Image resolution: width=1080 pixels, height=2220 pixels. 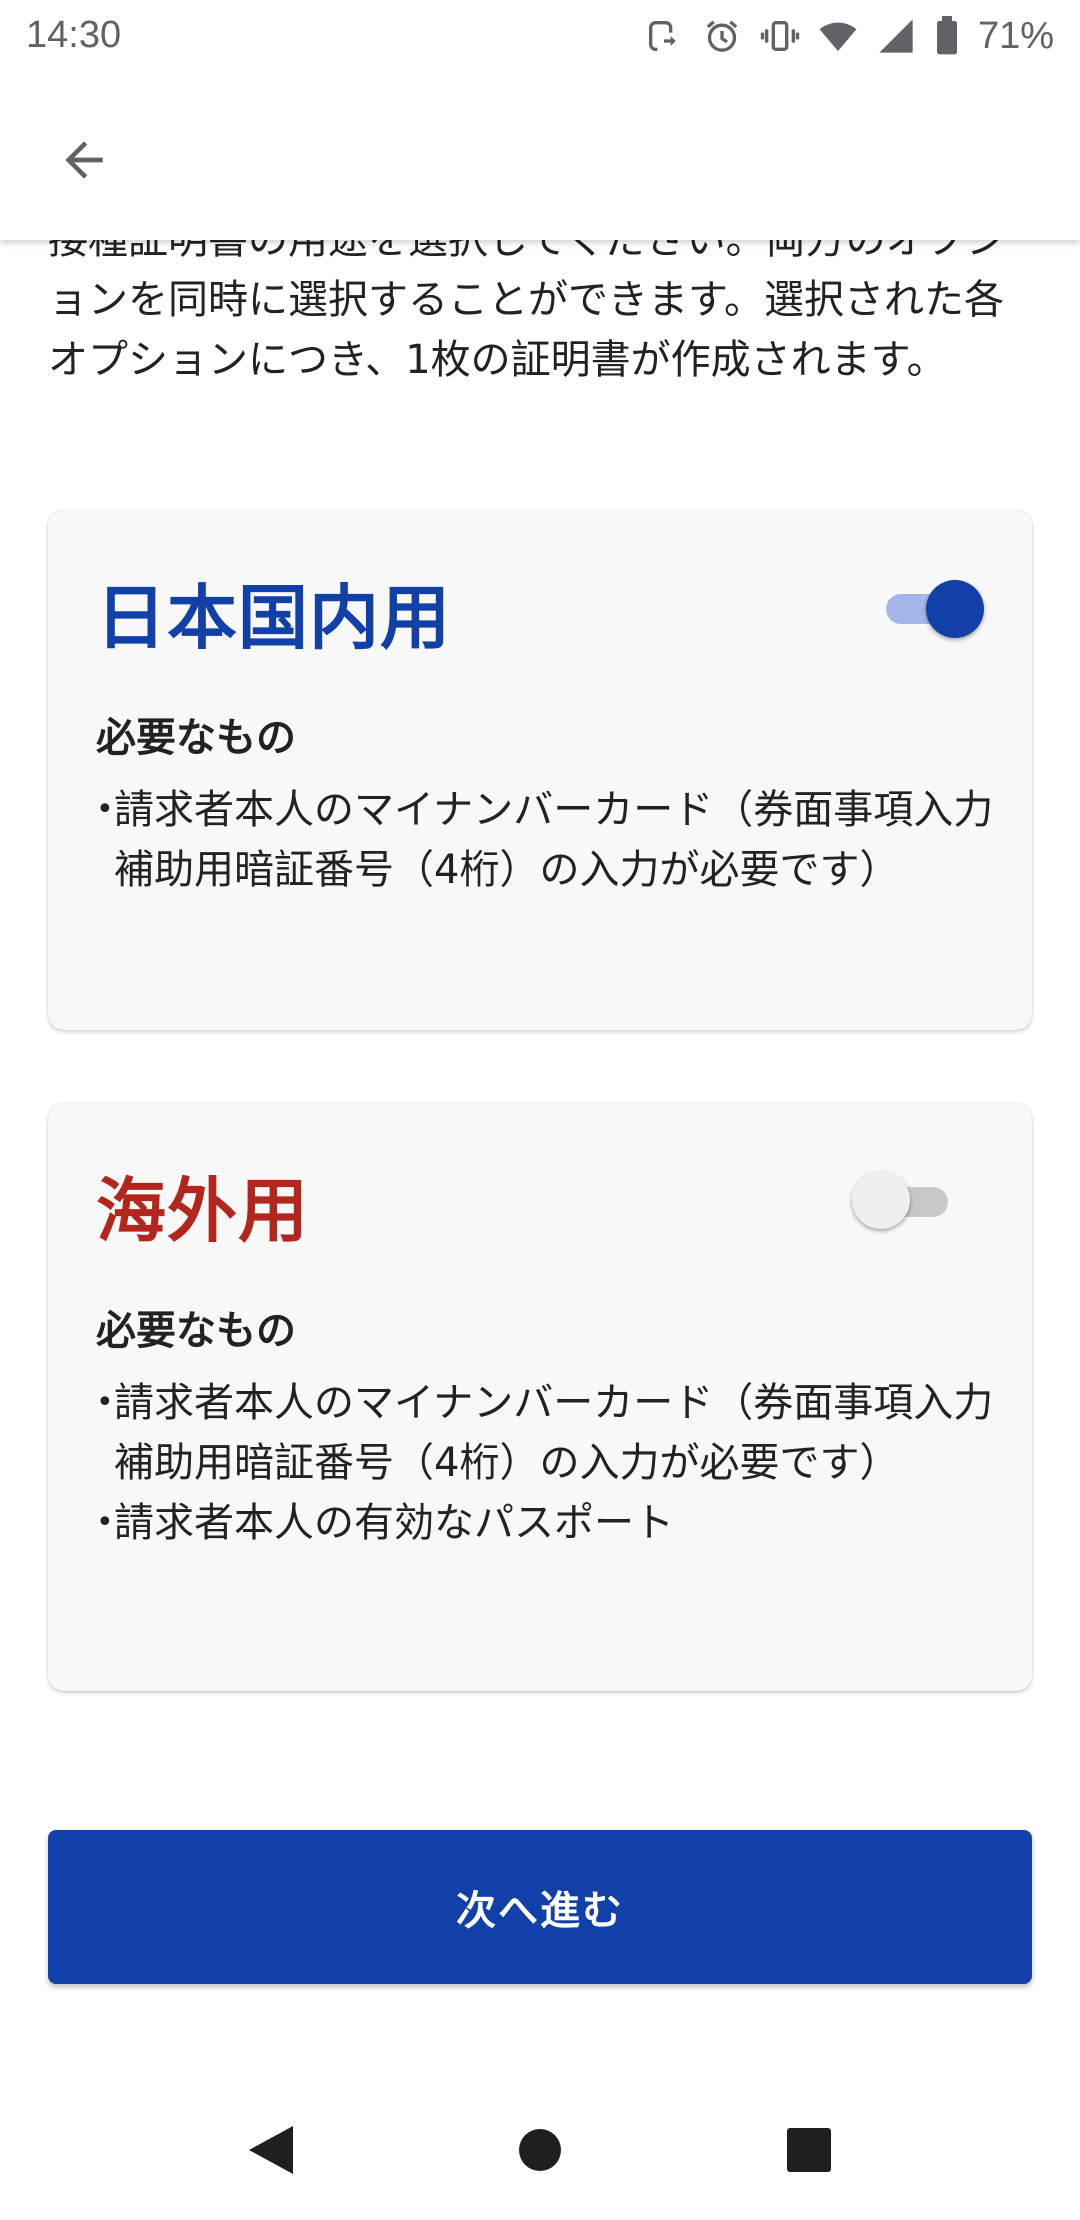 I want to click on nav-recents-button, so click(x=809, y=2150).